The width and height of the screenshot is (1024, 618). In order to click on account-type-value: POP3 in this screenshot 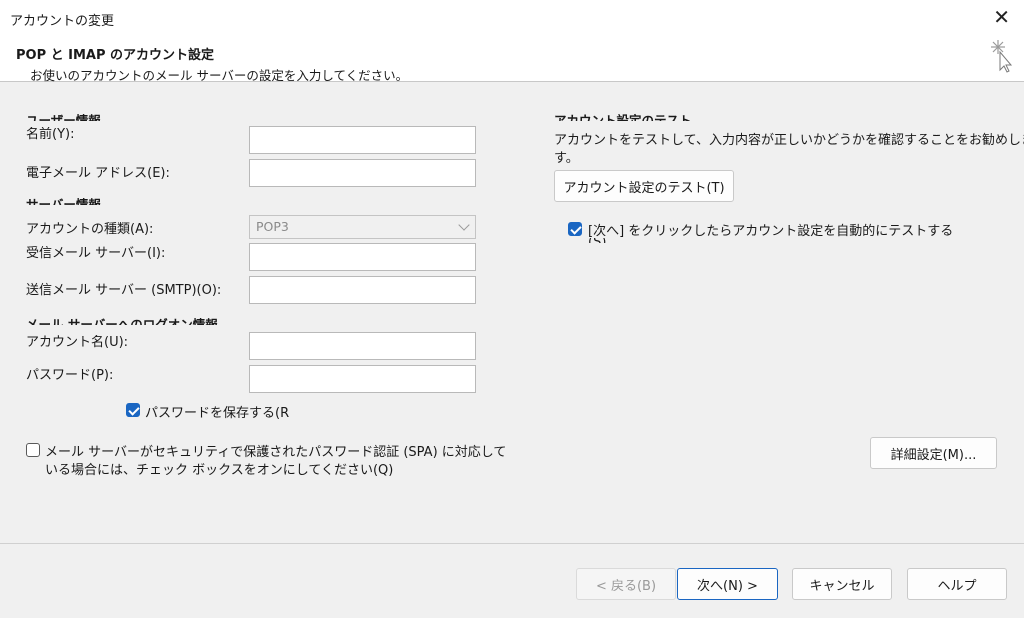, I will do `click(272, 226)`.